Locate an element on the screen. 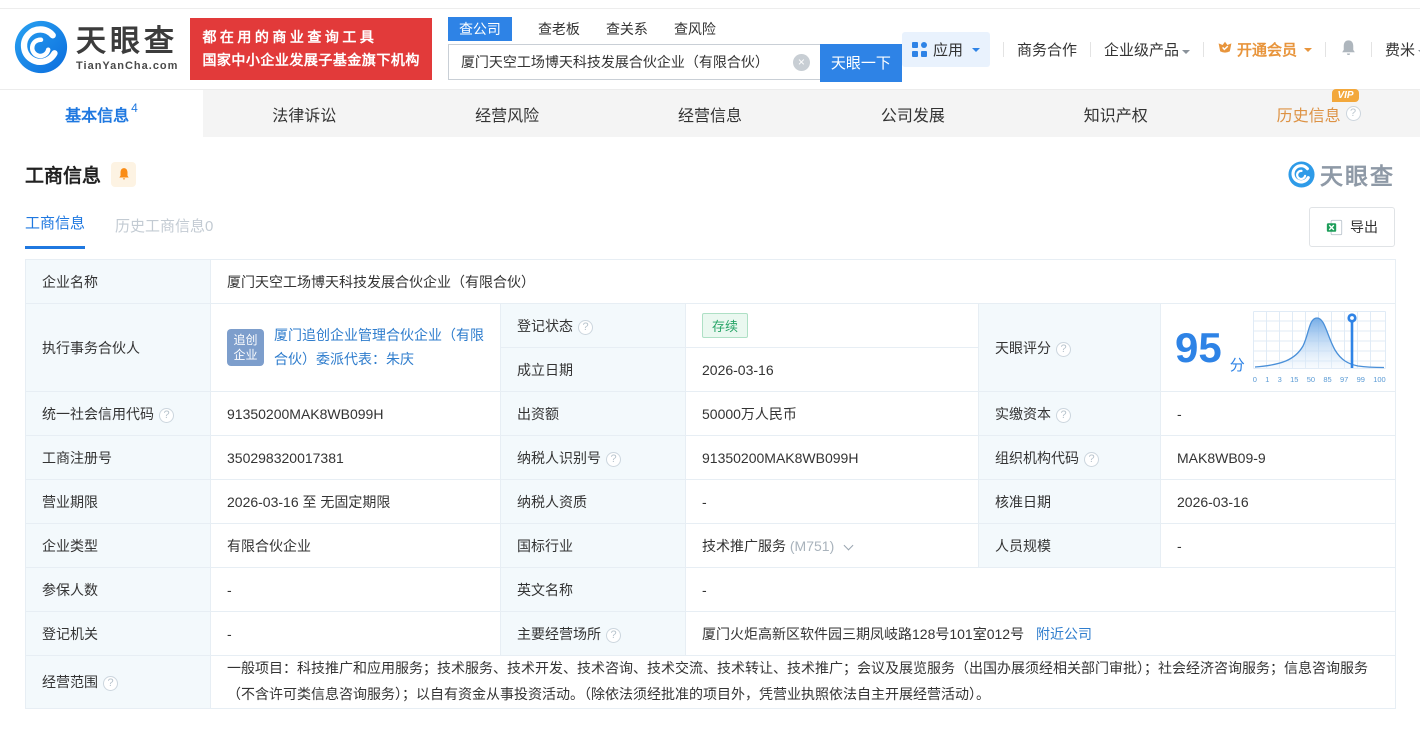 The image size is (1420, 730). tianyan-score-cell: 95 分 0 1 3 15 50 85 97 99 100 is located at coordinates (1278, 347).